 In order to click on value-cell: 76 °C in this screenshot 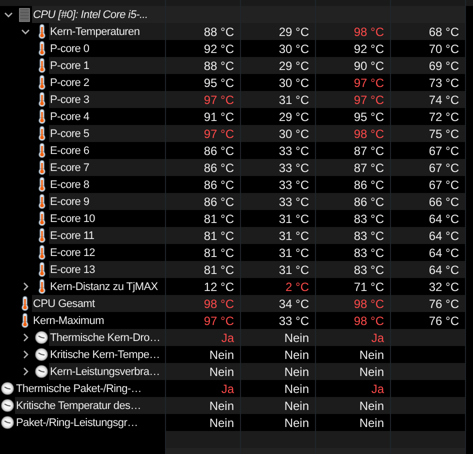, I will do `click(428, 303)`.